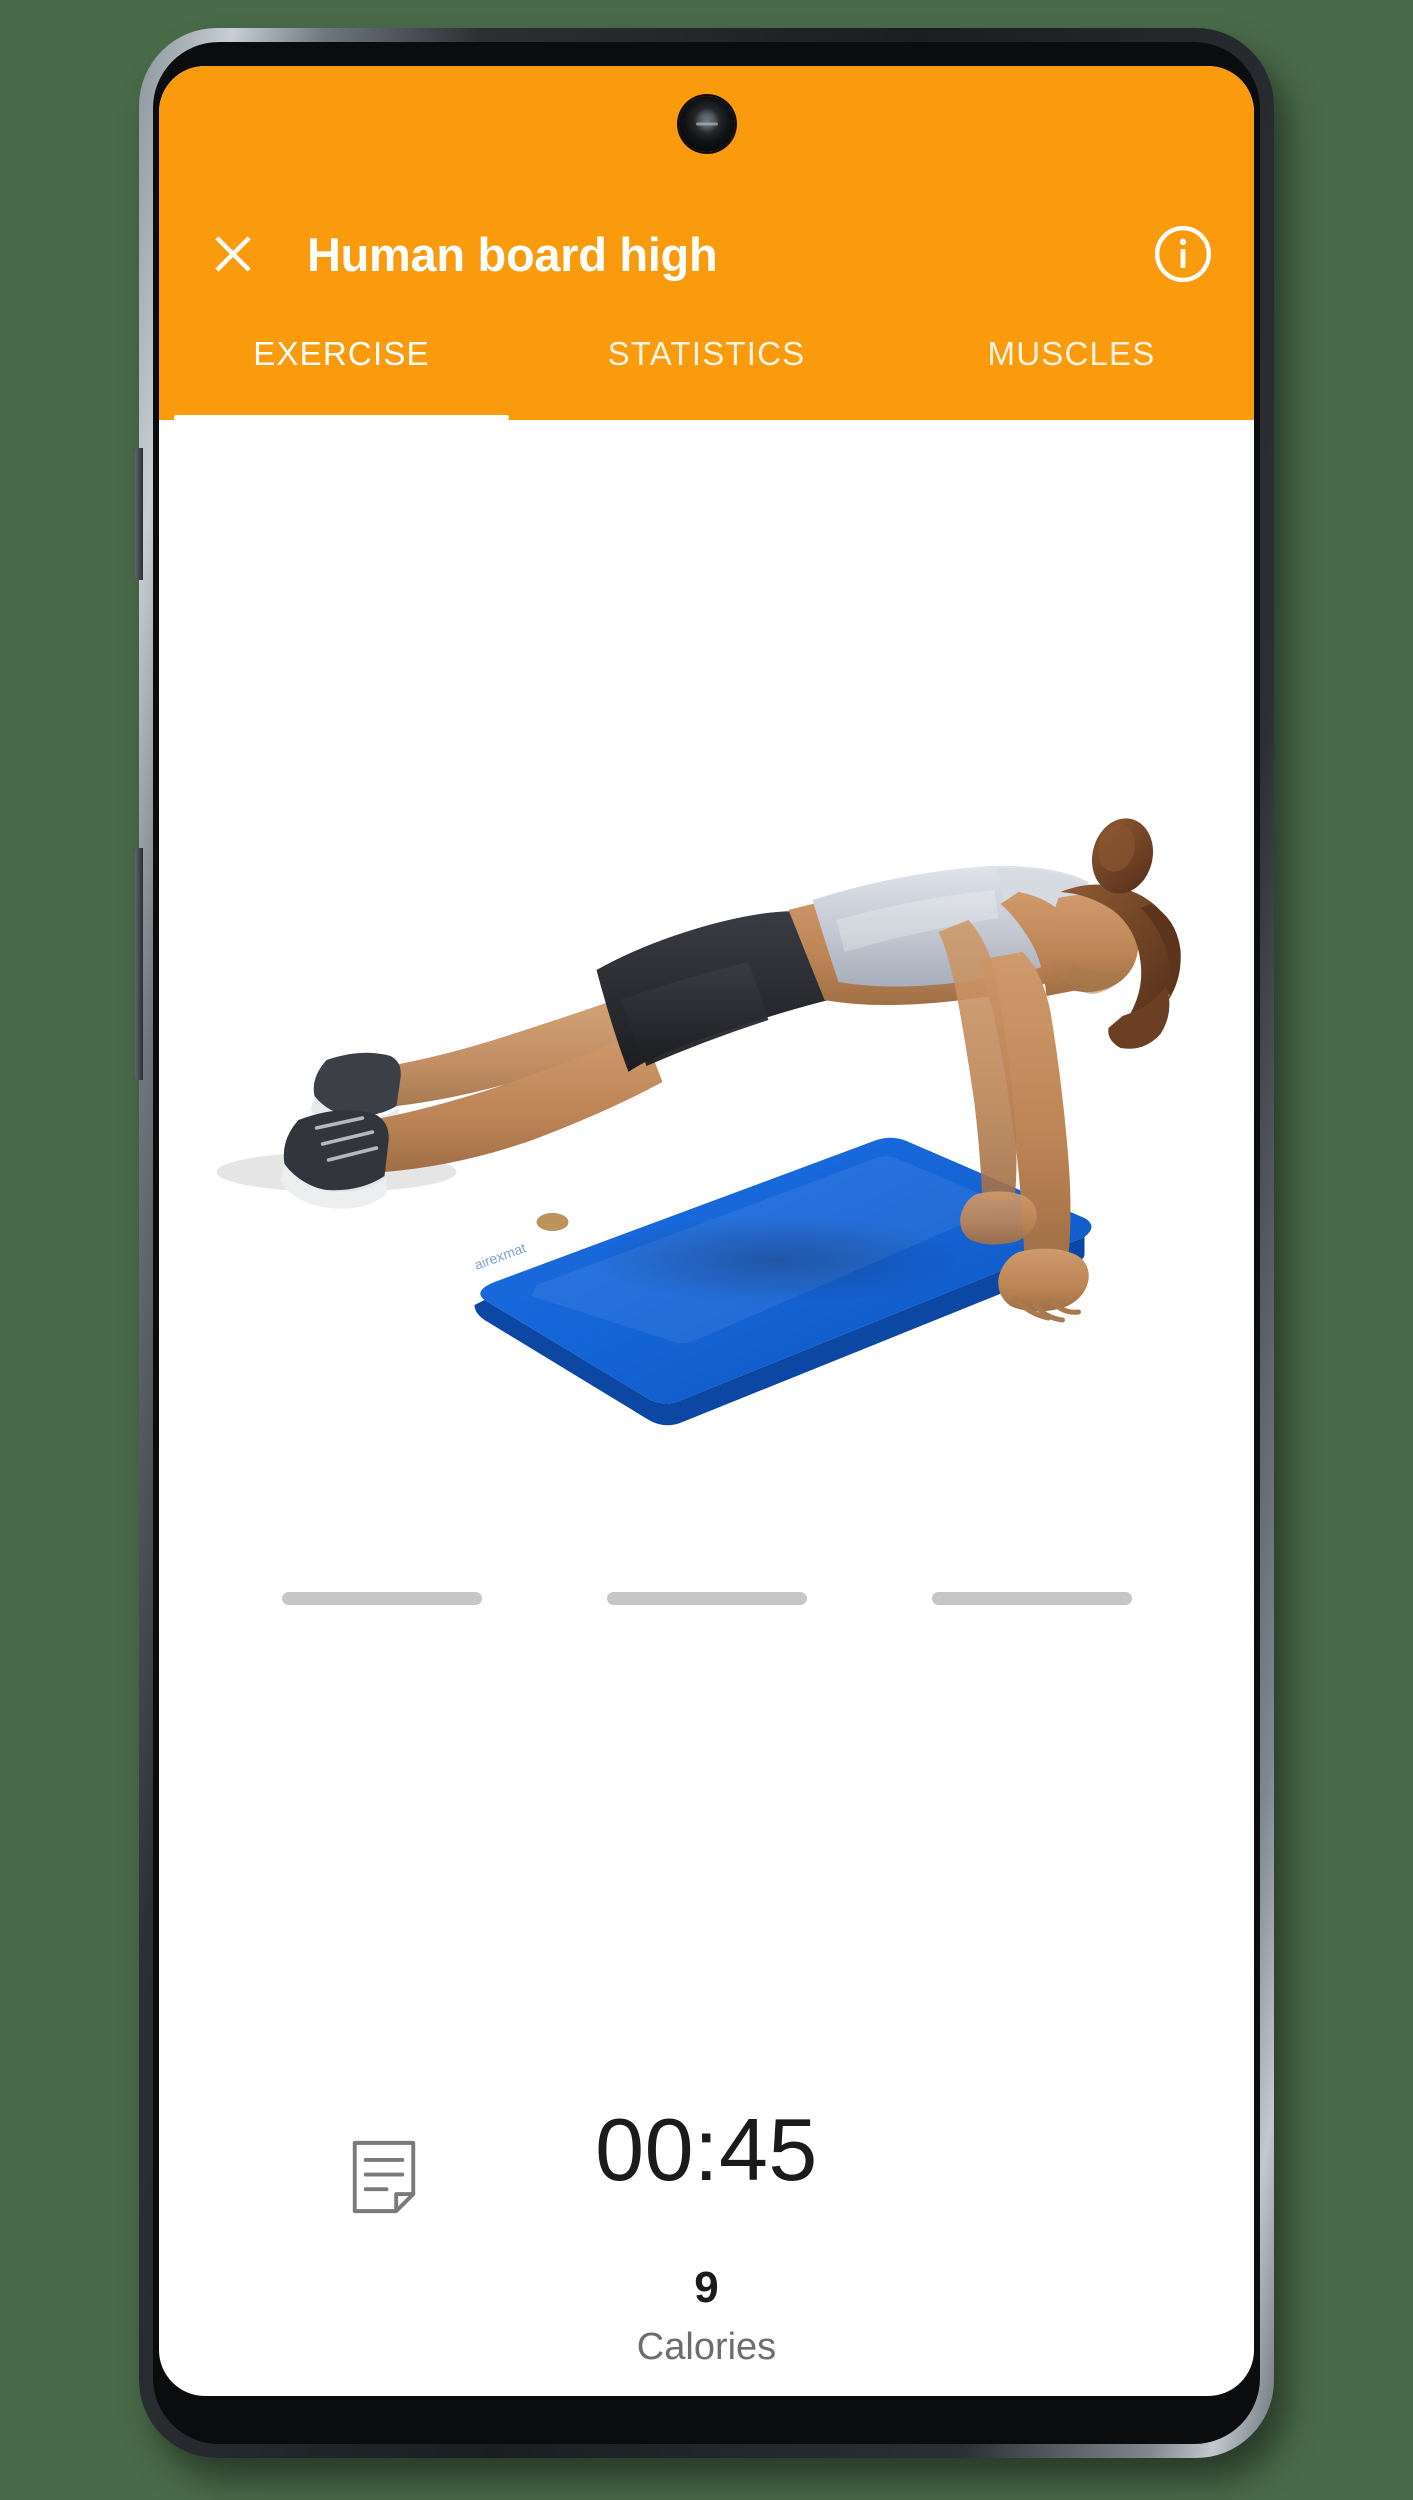 This screenshot has width=1413, height=2500. I want to click on gesture-nav-bar, so click(706, 1598).